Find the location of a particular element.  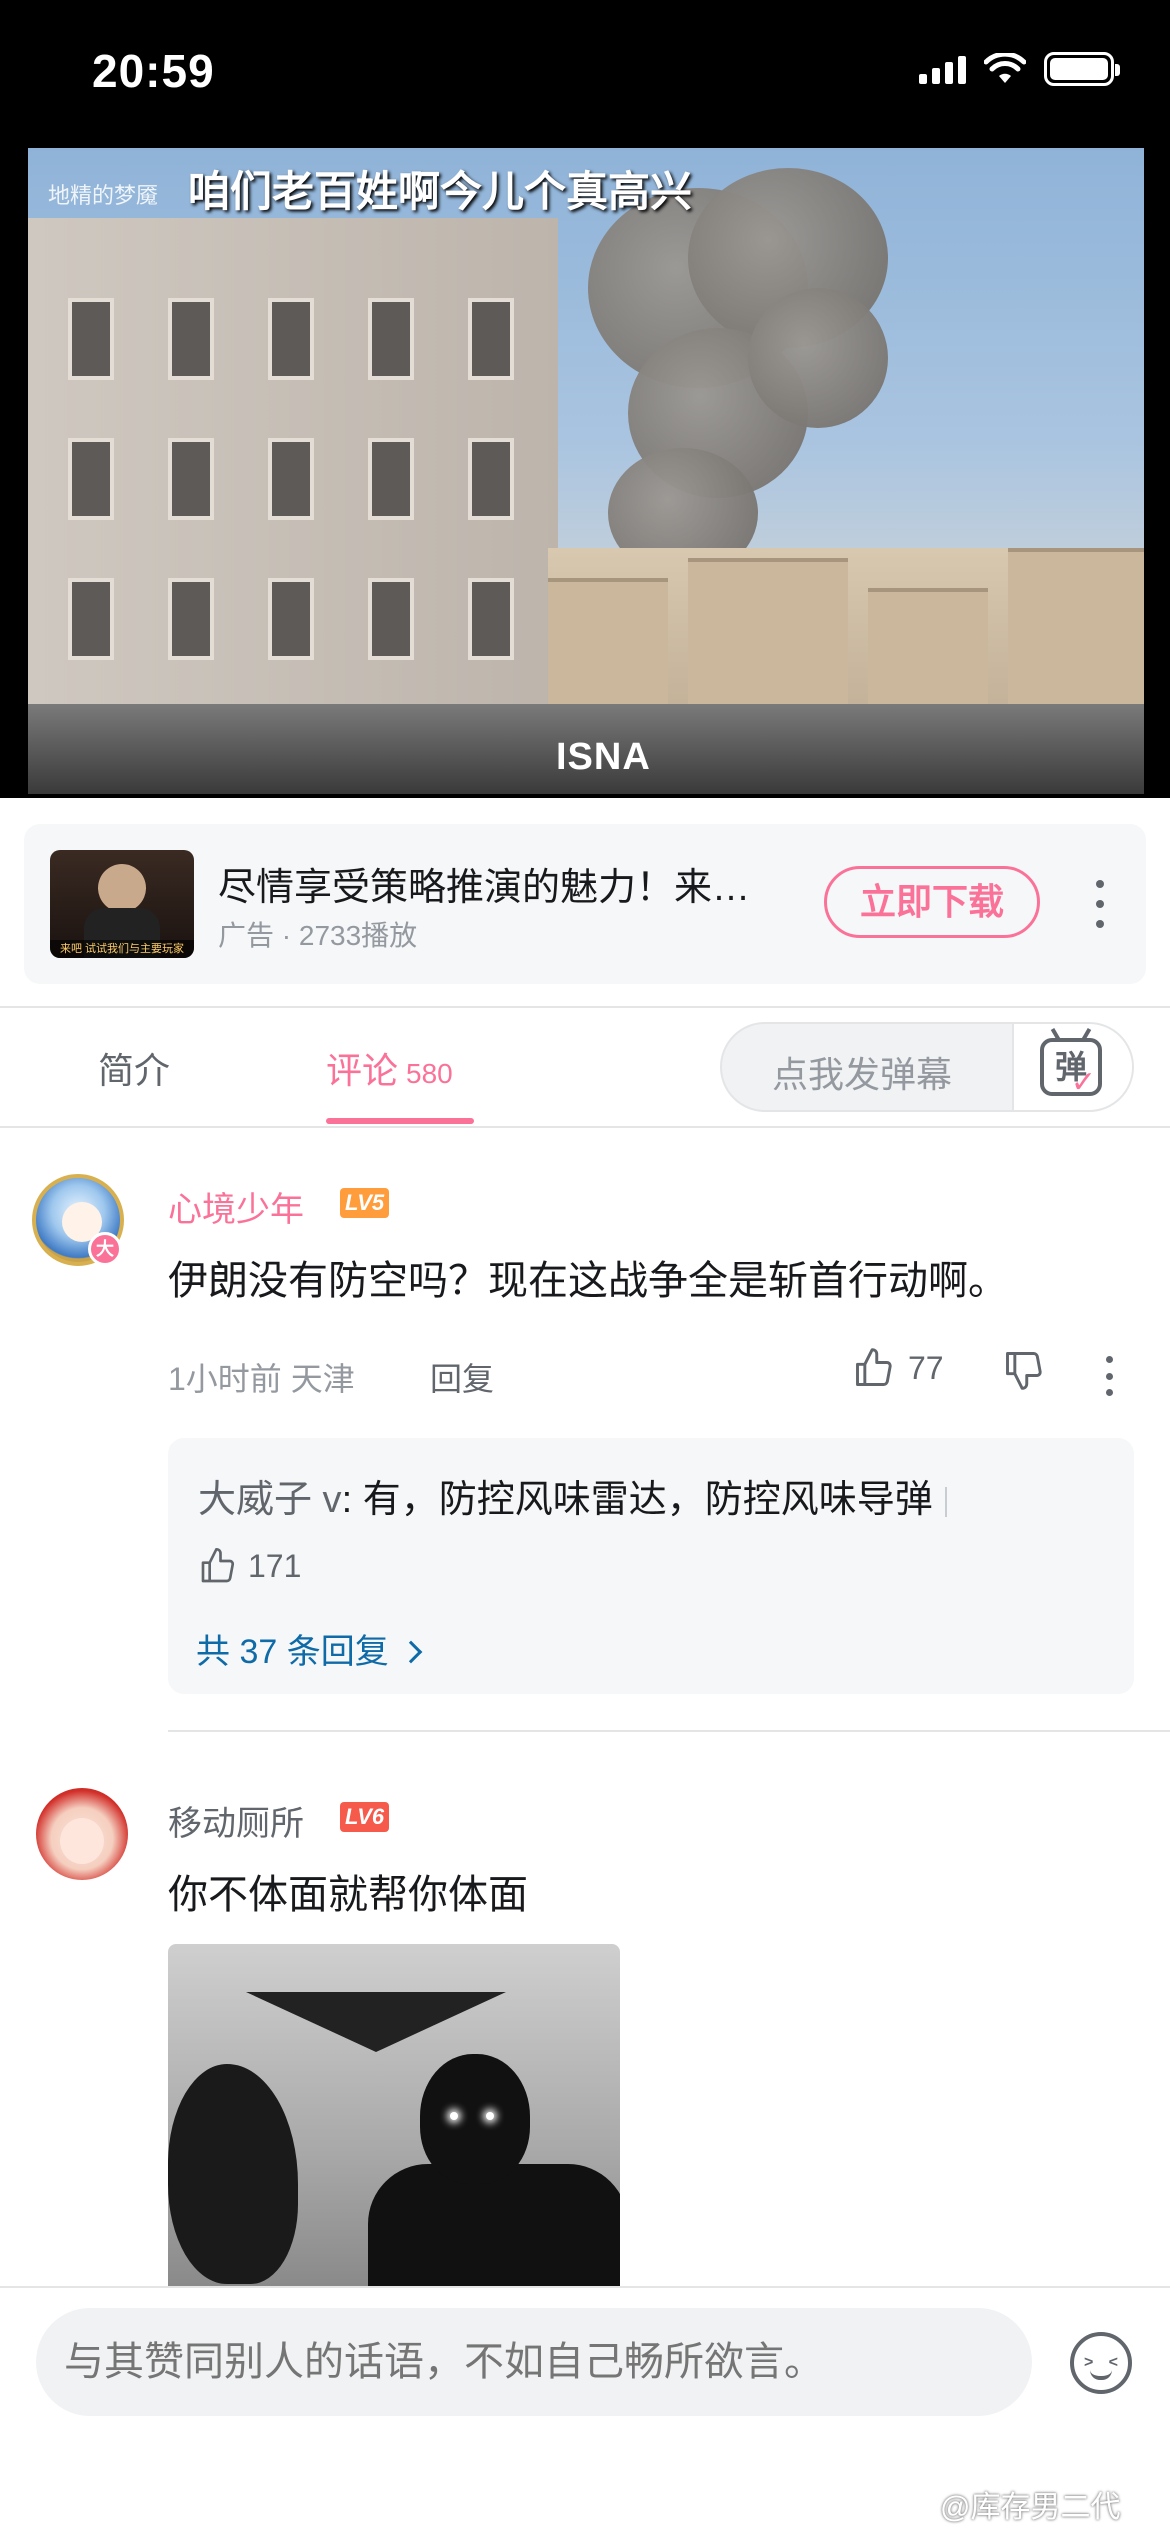

check-icon: ✓ is located at coordinates (1083, 1082).